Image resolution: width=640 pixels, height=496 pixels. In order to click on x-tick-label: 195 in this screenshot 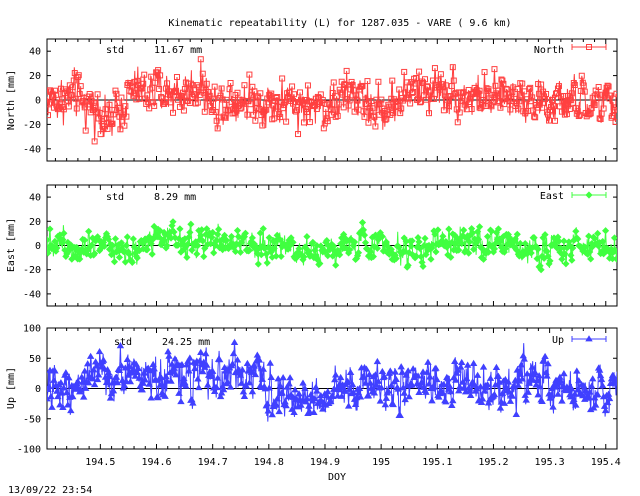, I will do `click(381, 462)`.